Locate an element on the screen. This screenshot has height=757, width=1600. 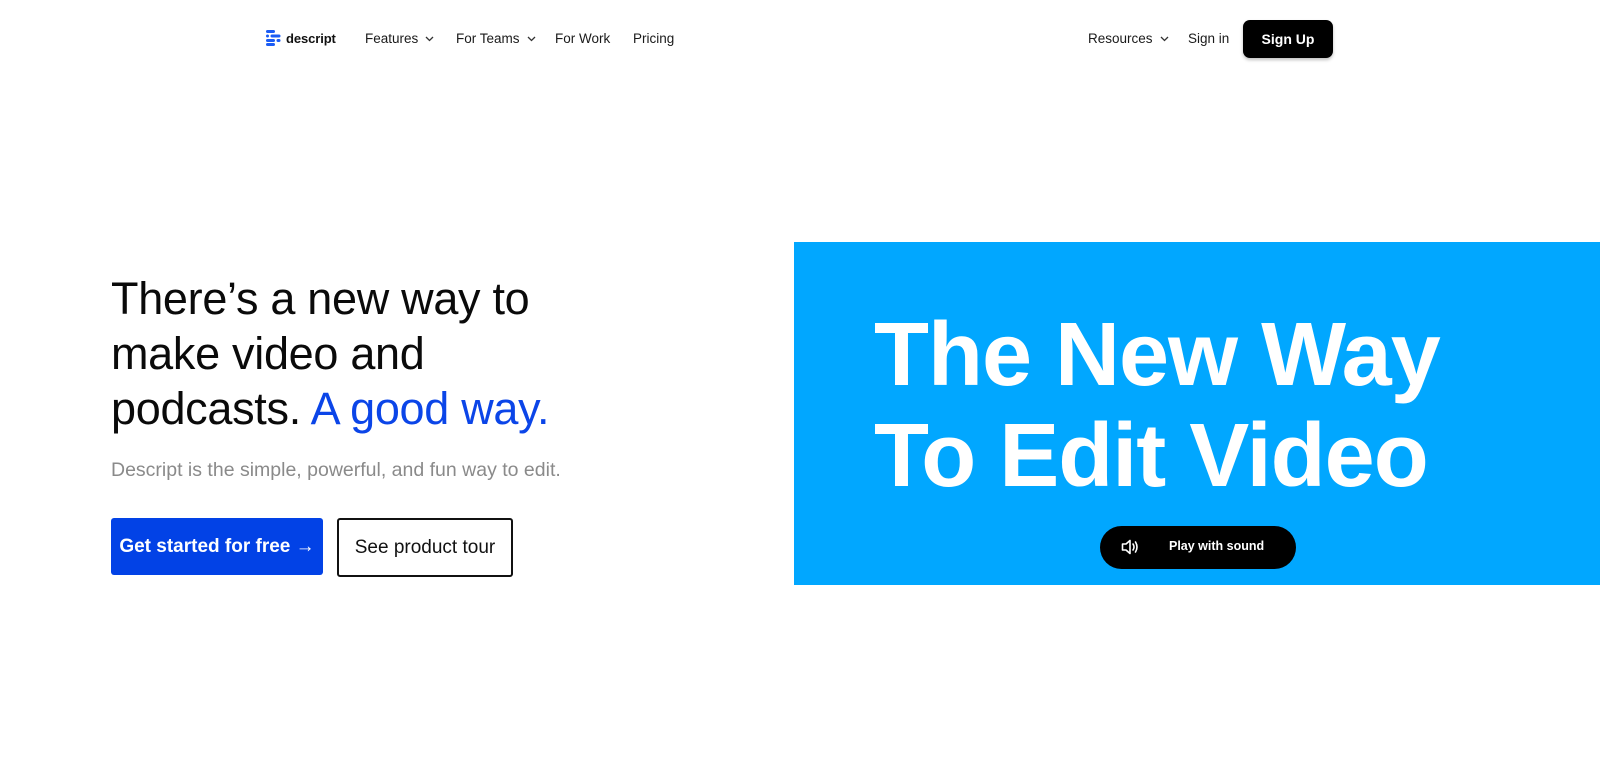
descript-logo: descript is located at coordinates (301, 38).